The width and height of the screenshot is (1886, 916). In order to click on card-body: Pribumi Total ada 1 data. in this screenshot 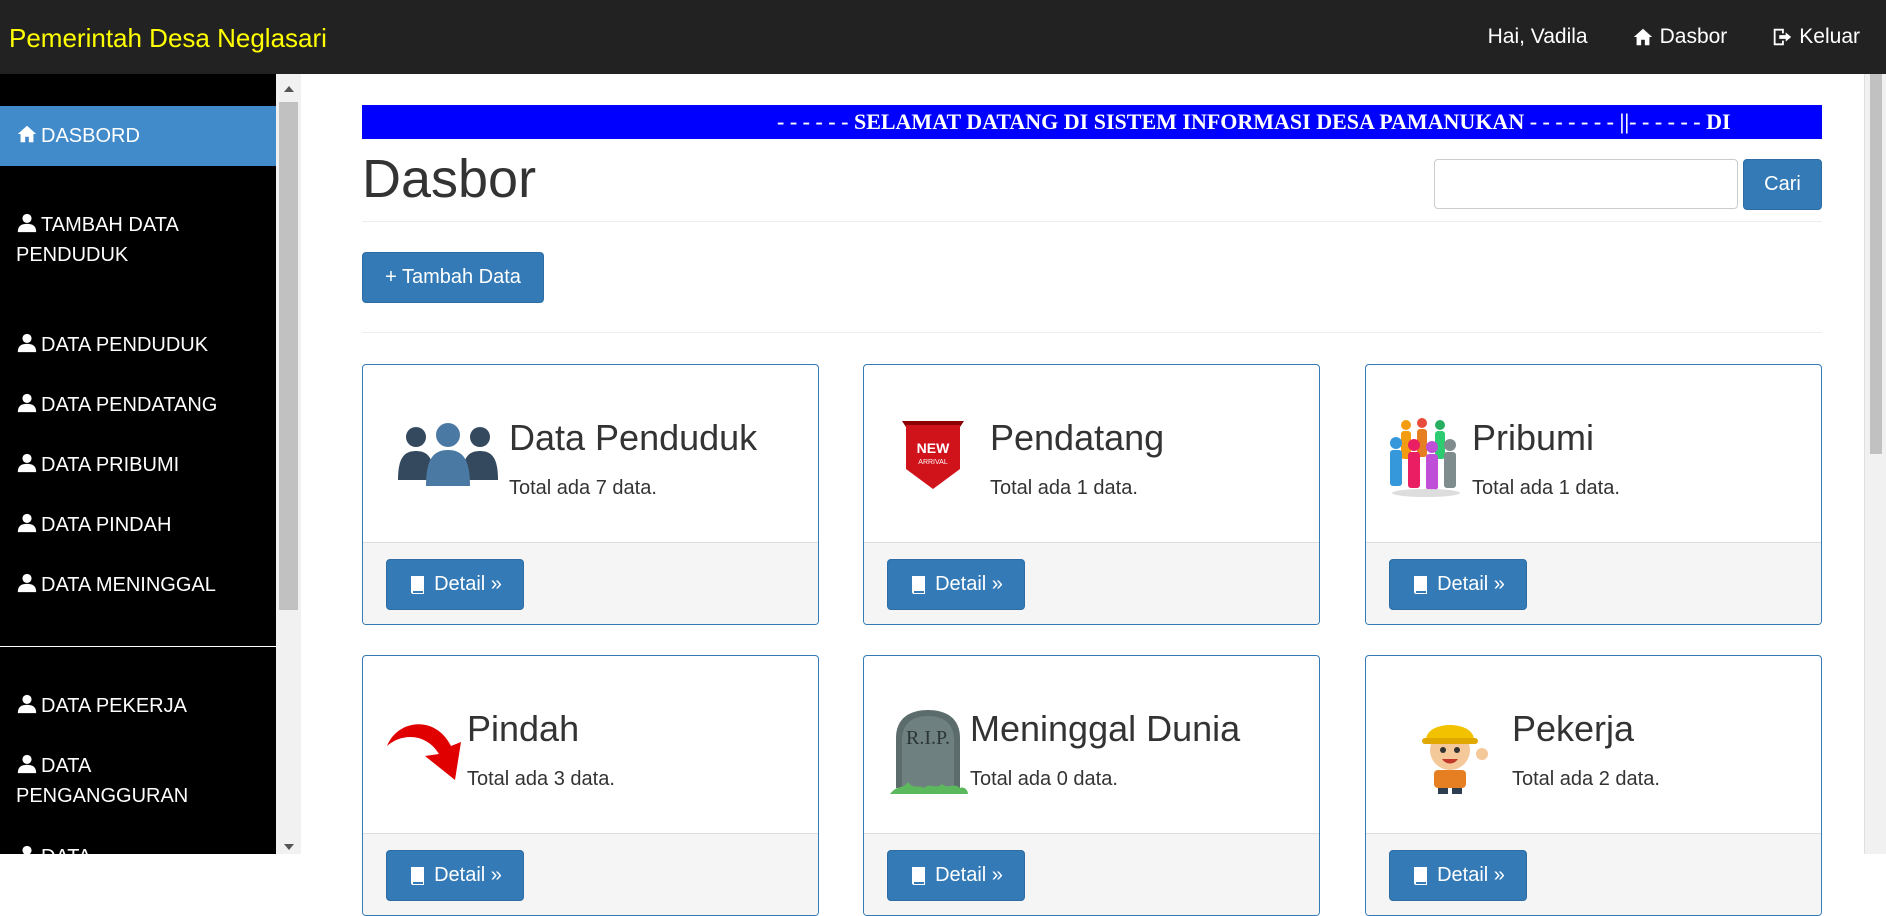, I will do `click(1593, 453)`.